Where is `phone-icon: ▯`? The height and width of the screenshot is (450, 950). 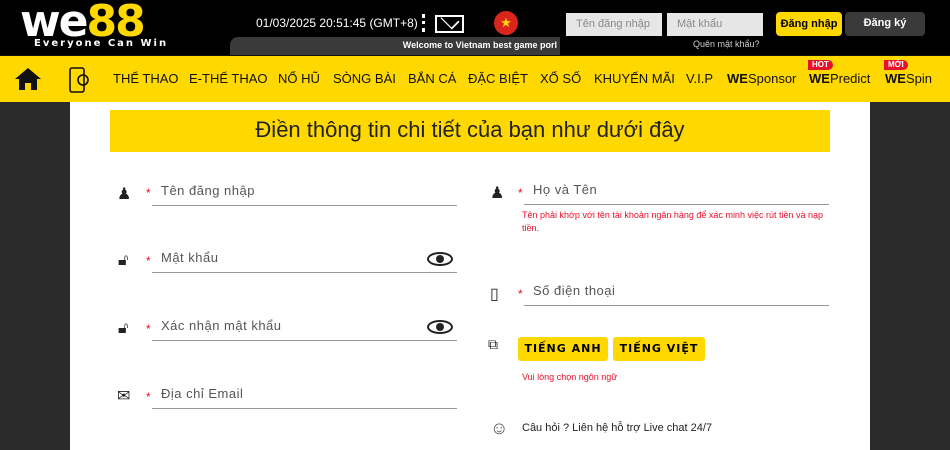 phone-icon: ▯ is located at coordinates (494, 294).